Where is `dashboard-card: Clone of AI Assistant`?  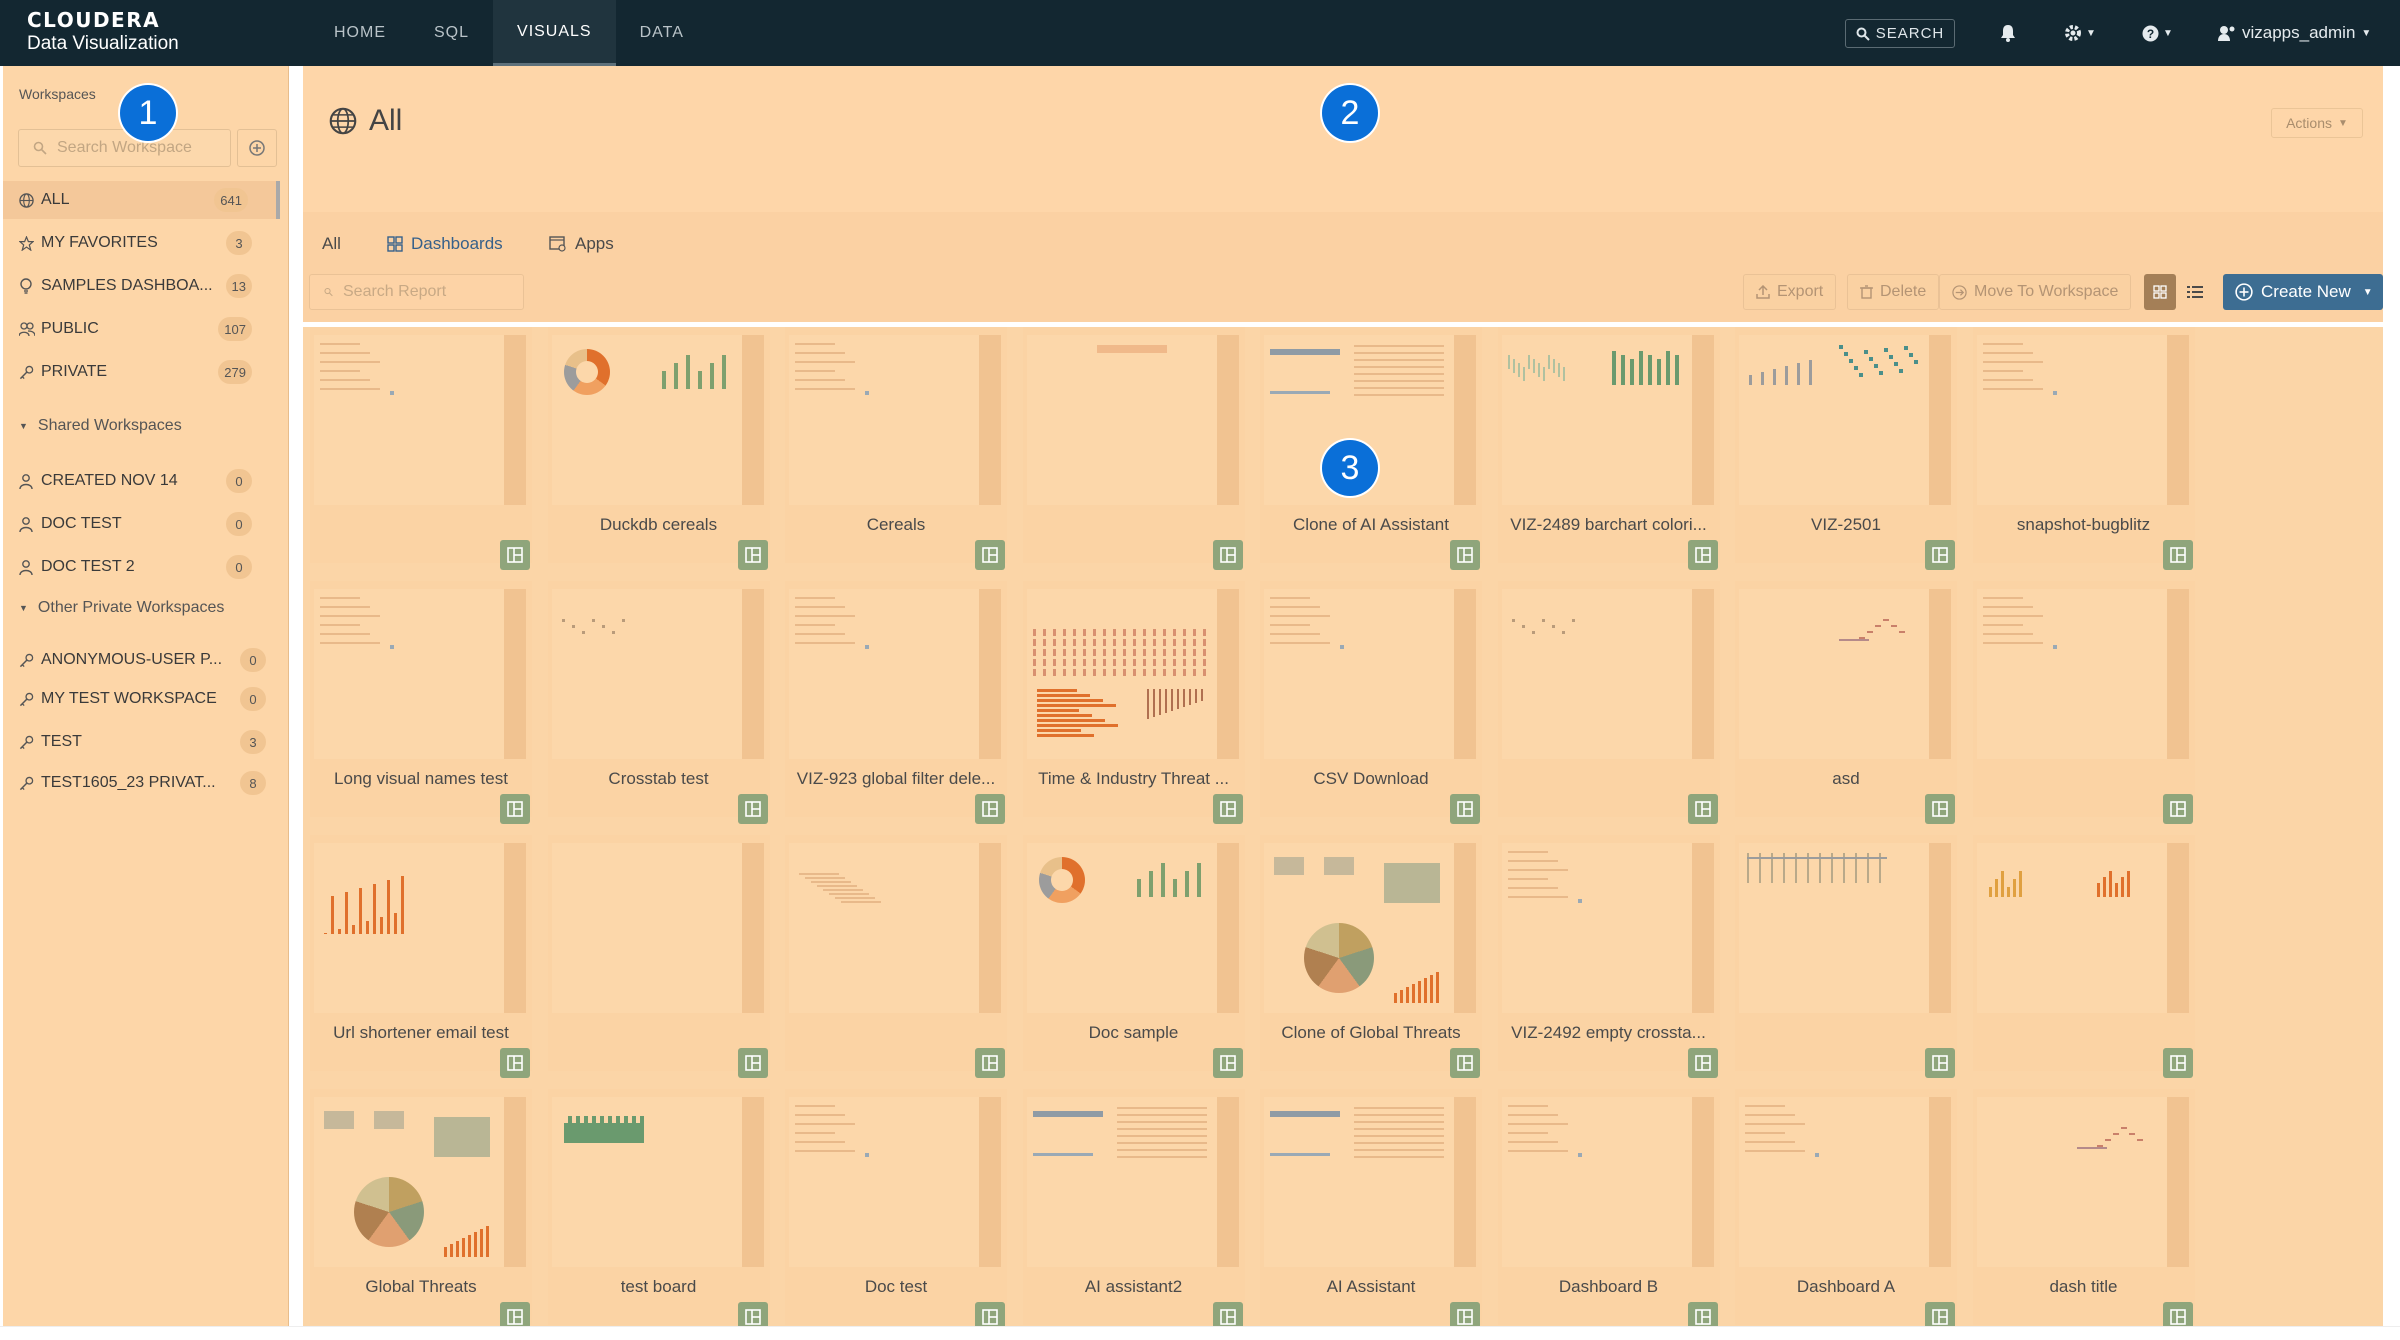 dashboard-card: Clone of AI Assistant is located at coordinates (1371, 448).